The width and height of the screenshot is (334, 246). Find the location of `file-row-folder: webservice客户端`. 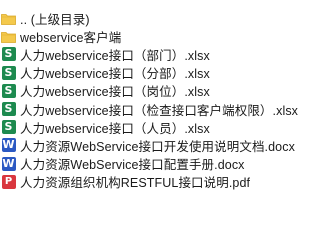

file-row-folder: webservice客户端 is located at coordinates (167, 36).